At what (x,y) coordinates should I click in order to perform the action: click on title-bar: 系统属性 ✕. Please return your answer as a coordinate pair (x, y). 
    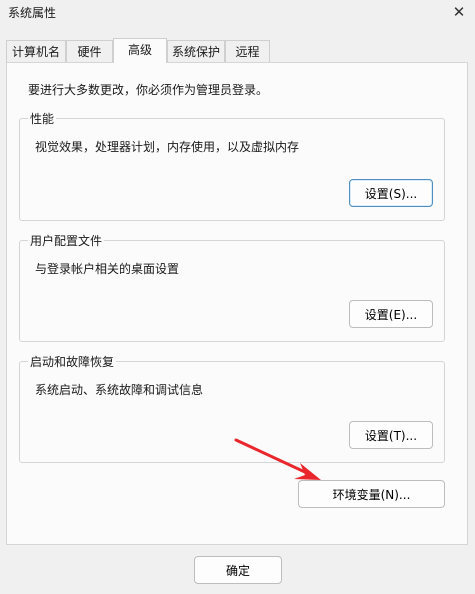
    Looking at the image, I should click on (237, 14).